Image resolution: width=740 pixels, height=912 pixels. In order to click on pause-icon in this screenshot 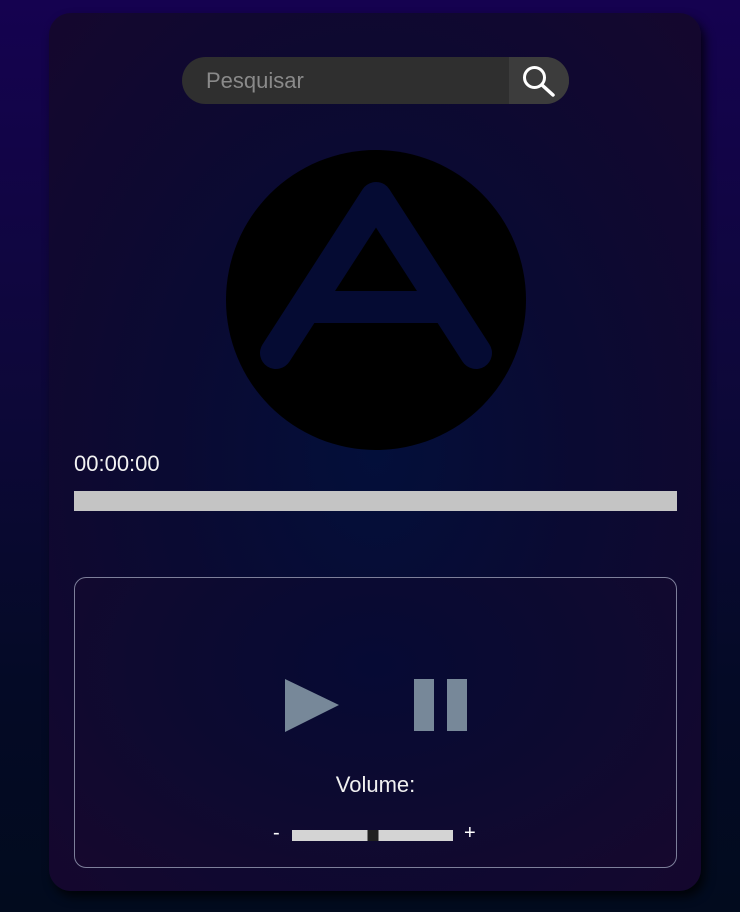, I will do `click(440, 705)`.